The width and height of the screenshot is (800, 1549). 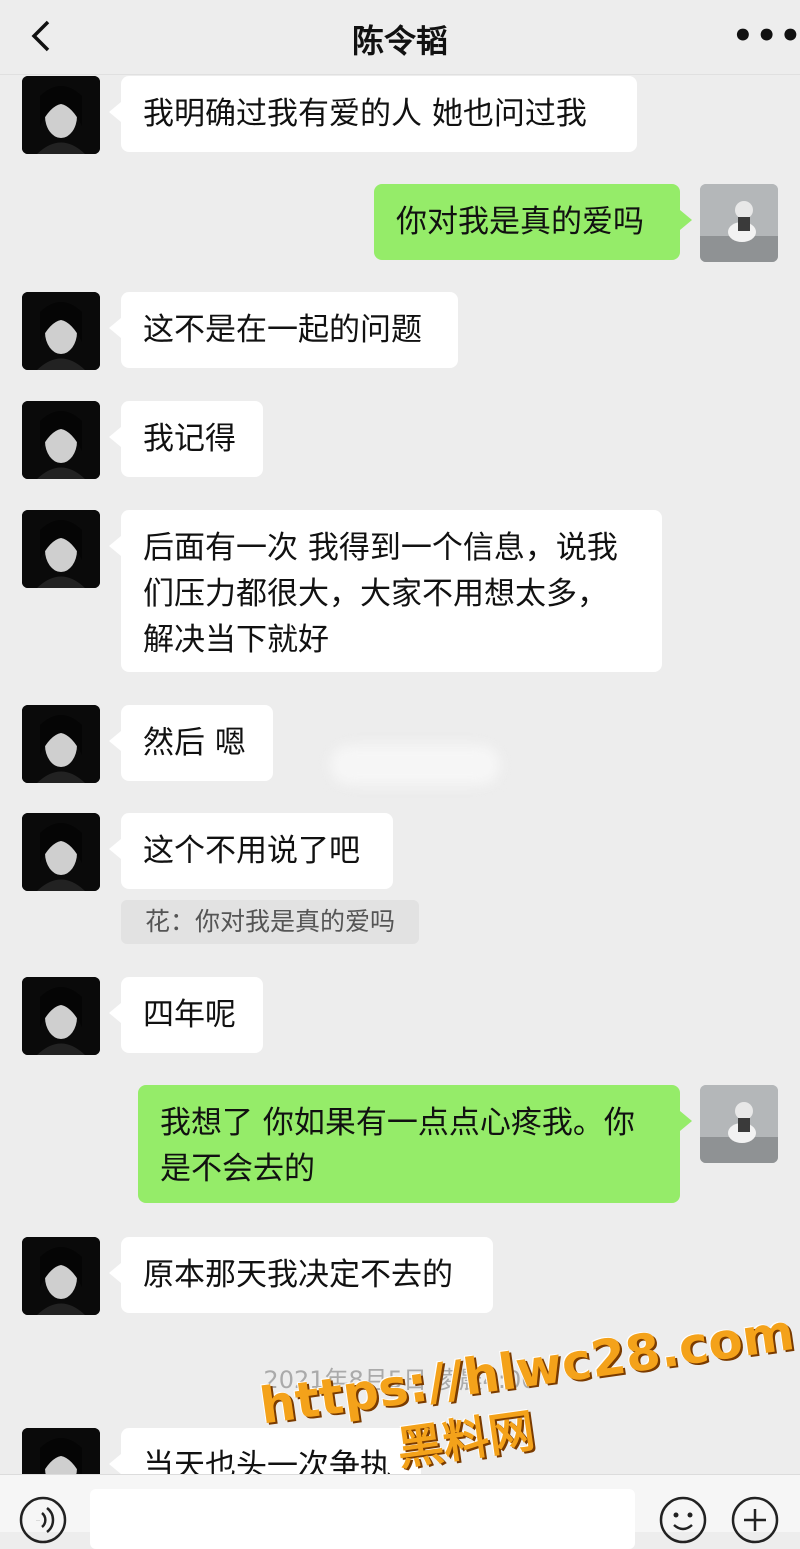 What do you see at coordinates (186, 1015) in the screenshot?
I see `message-bubble-incoming: 四年呢` at bounding box center [186, 1015].